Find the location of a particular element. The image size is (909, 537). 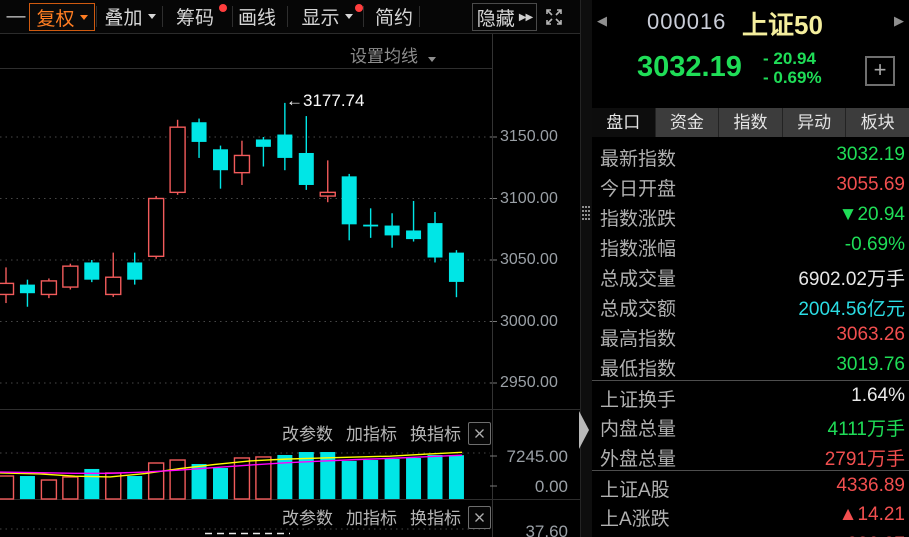

add-to-watchlist-button: + is located at coordinates (880, 71).